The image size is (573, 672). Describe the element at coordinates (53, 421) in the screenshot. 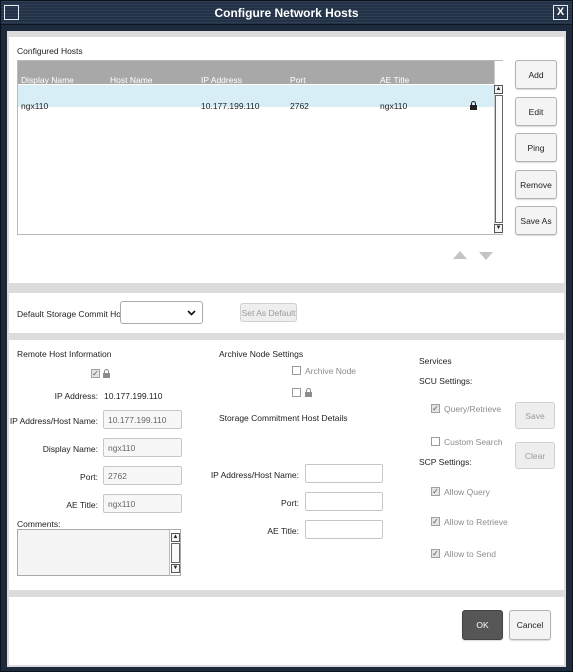

I see `ip-host-label: IP Address/Host Name:` at that location.